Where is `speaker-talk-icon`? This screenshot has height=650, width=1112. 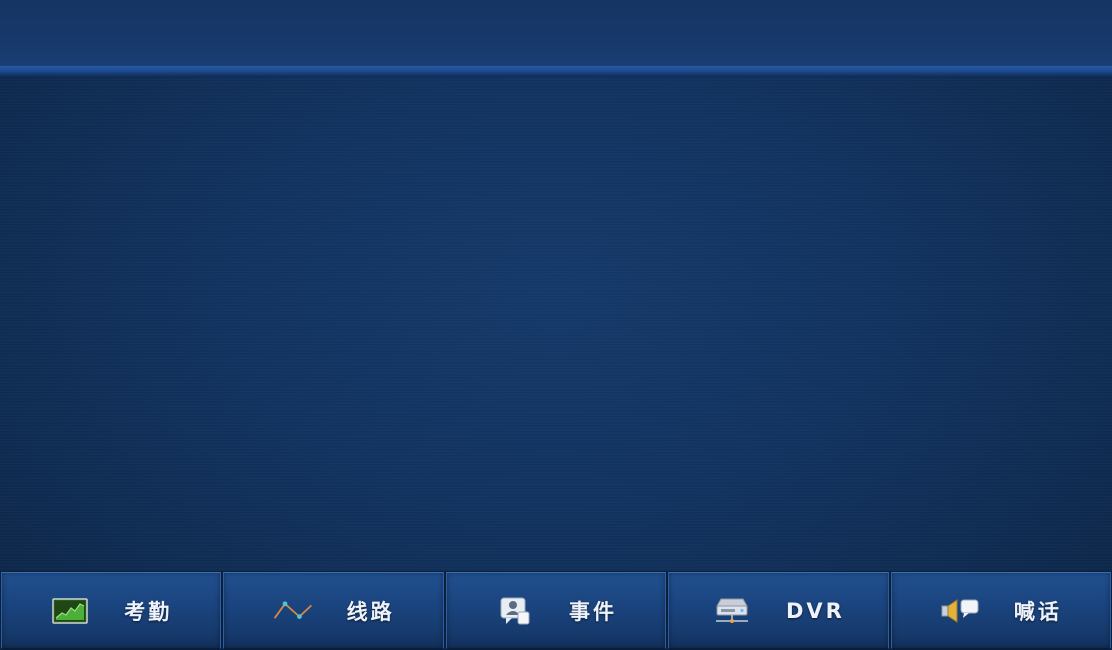 speaker-talk-icon is located at coordinates (960, 611).